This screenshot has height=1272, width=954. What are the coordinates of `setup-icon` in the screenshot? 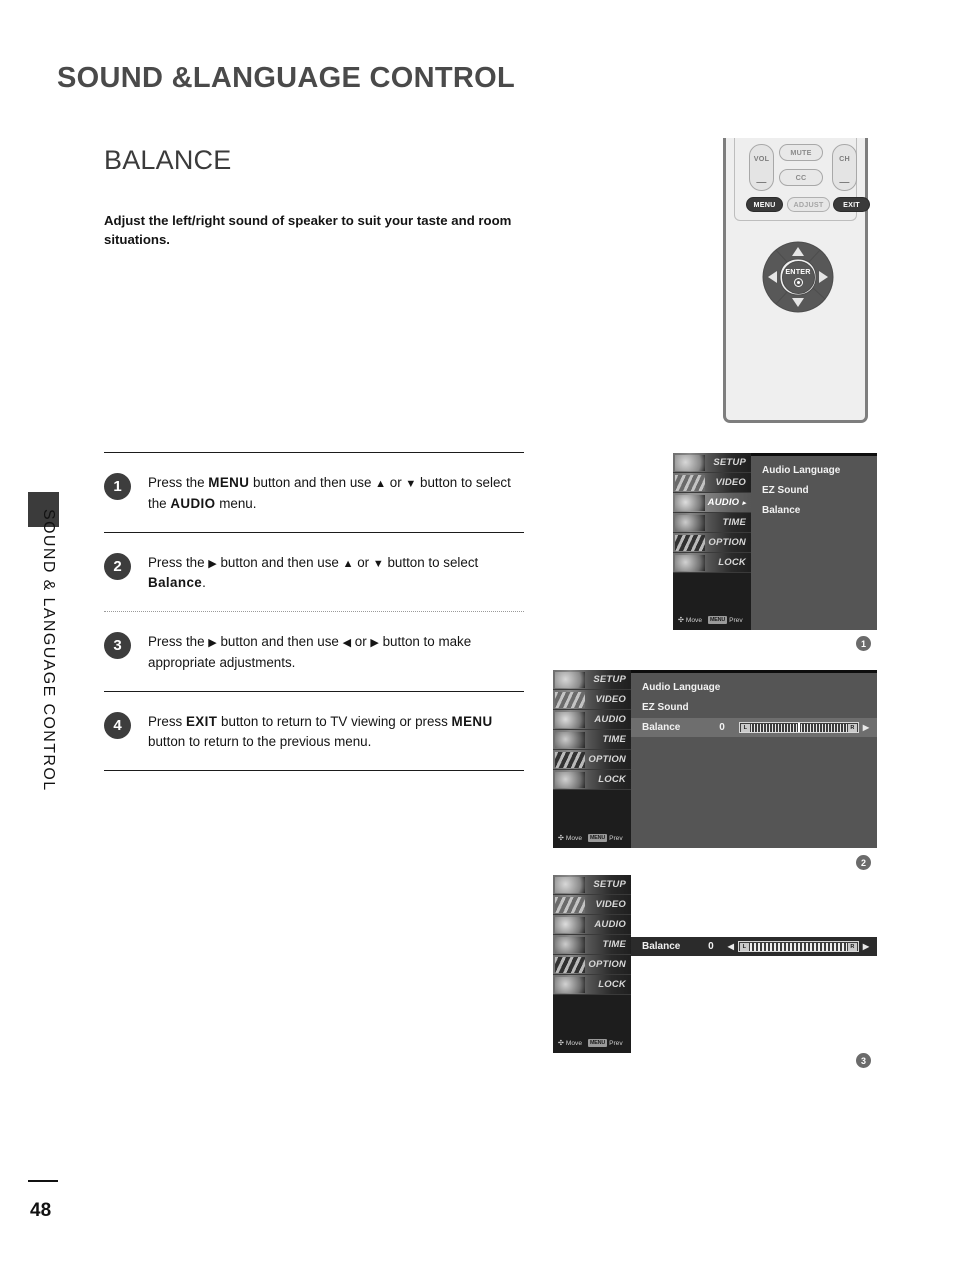 It's located at (570, 885).